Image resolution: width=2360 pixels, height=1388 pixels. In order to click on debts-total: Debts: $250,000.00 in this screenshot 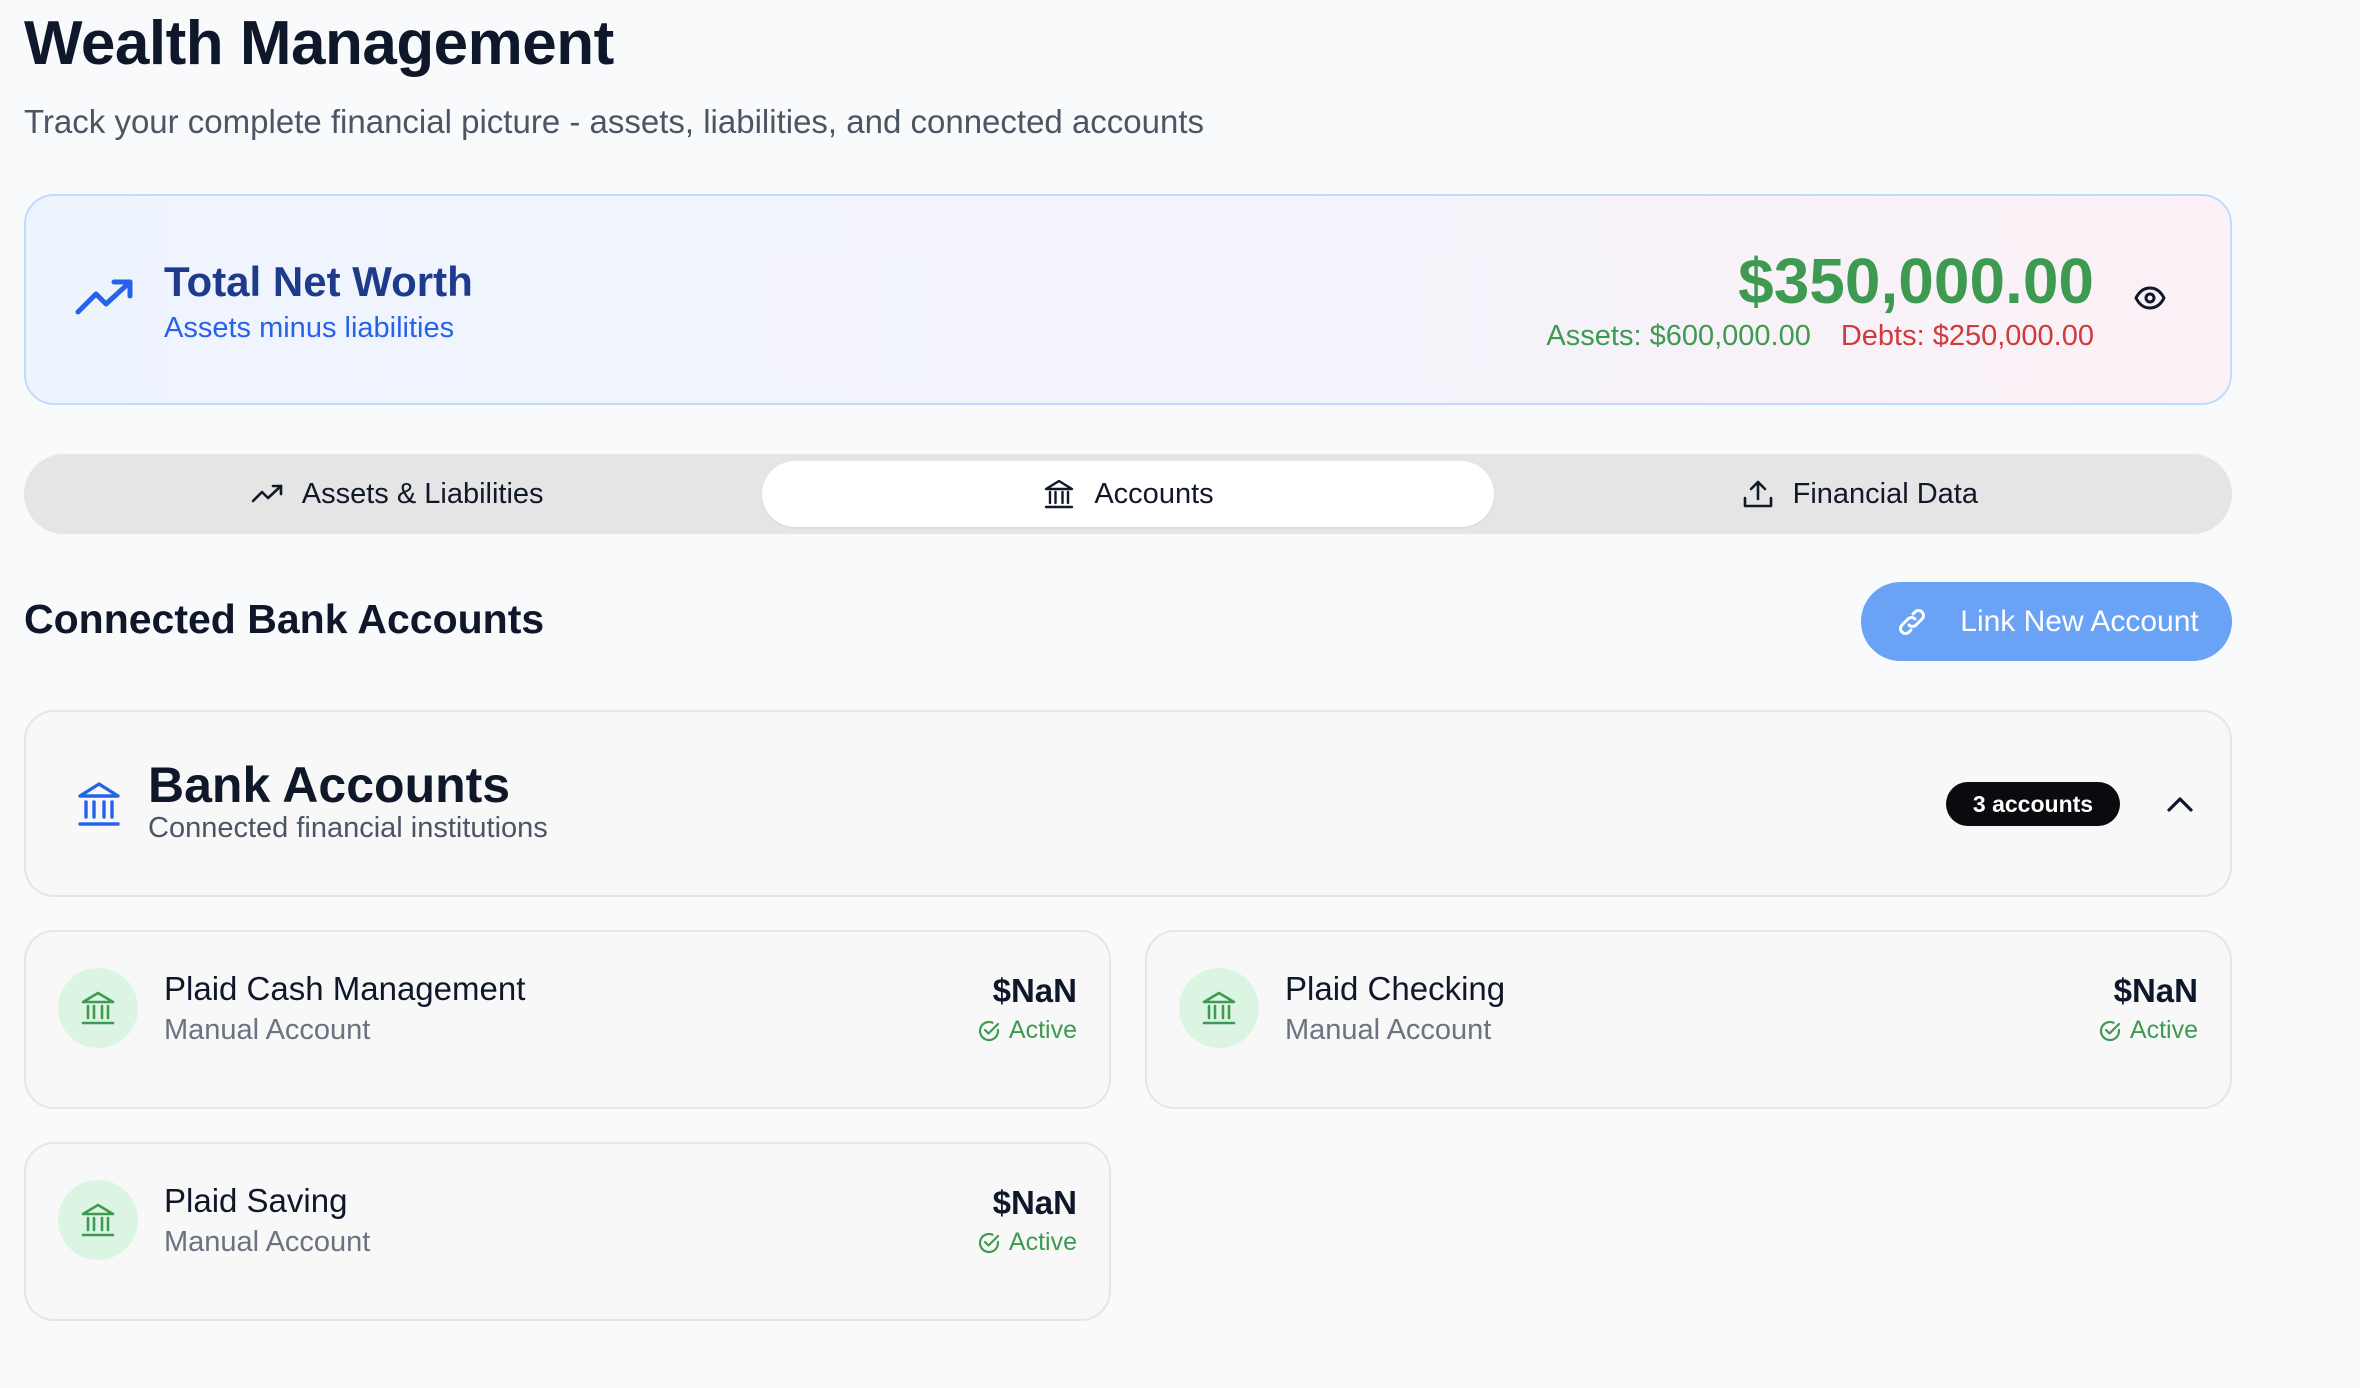, I will do `click(1967, 336)`.